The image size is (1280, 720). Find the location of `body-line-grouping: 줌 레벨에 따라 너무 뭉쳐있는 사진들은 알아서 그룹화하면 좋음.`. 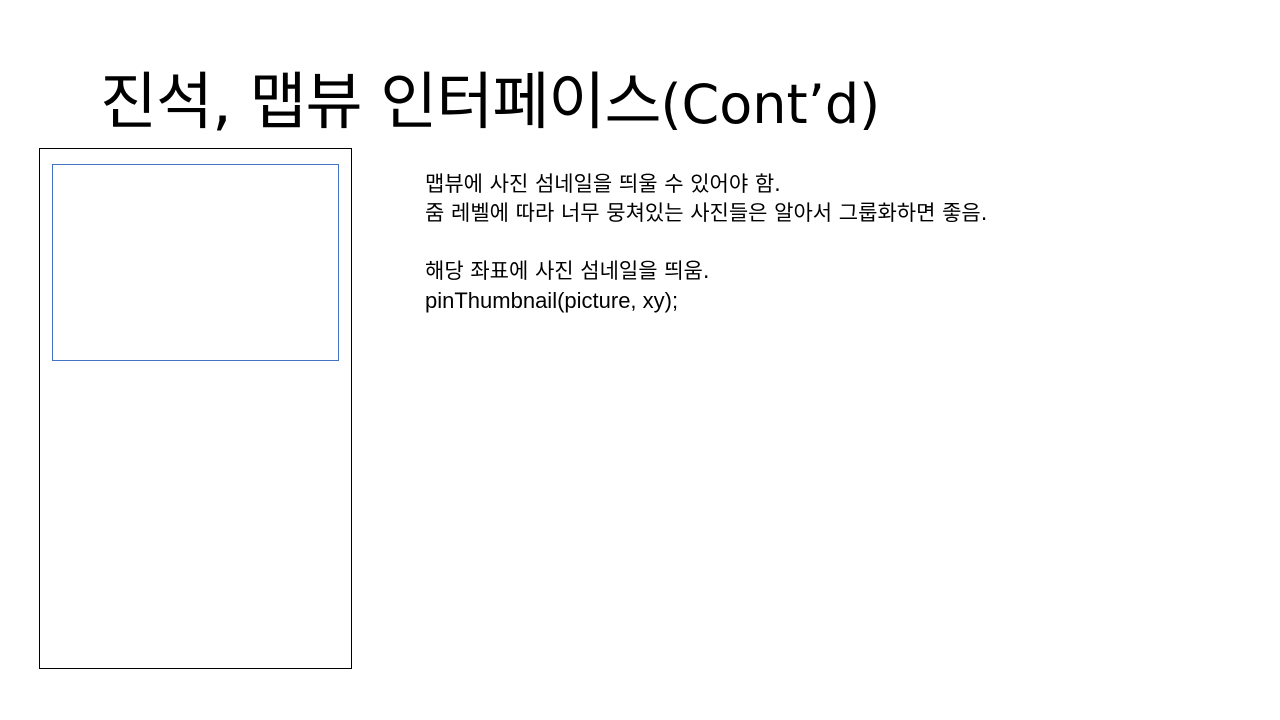

body-line-grouping: 줌 레벨에 따라 너무 뭉쳐있는 사진들은 알아서 그룹화하면 좋음. is located at coordinates (706, 213).